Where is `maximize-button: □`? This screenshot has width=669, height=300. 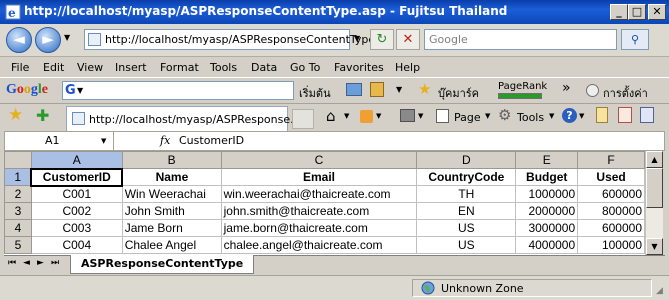 maximize-button: □ is located at coordinates (637, 12).